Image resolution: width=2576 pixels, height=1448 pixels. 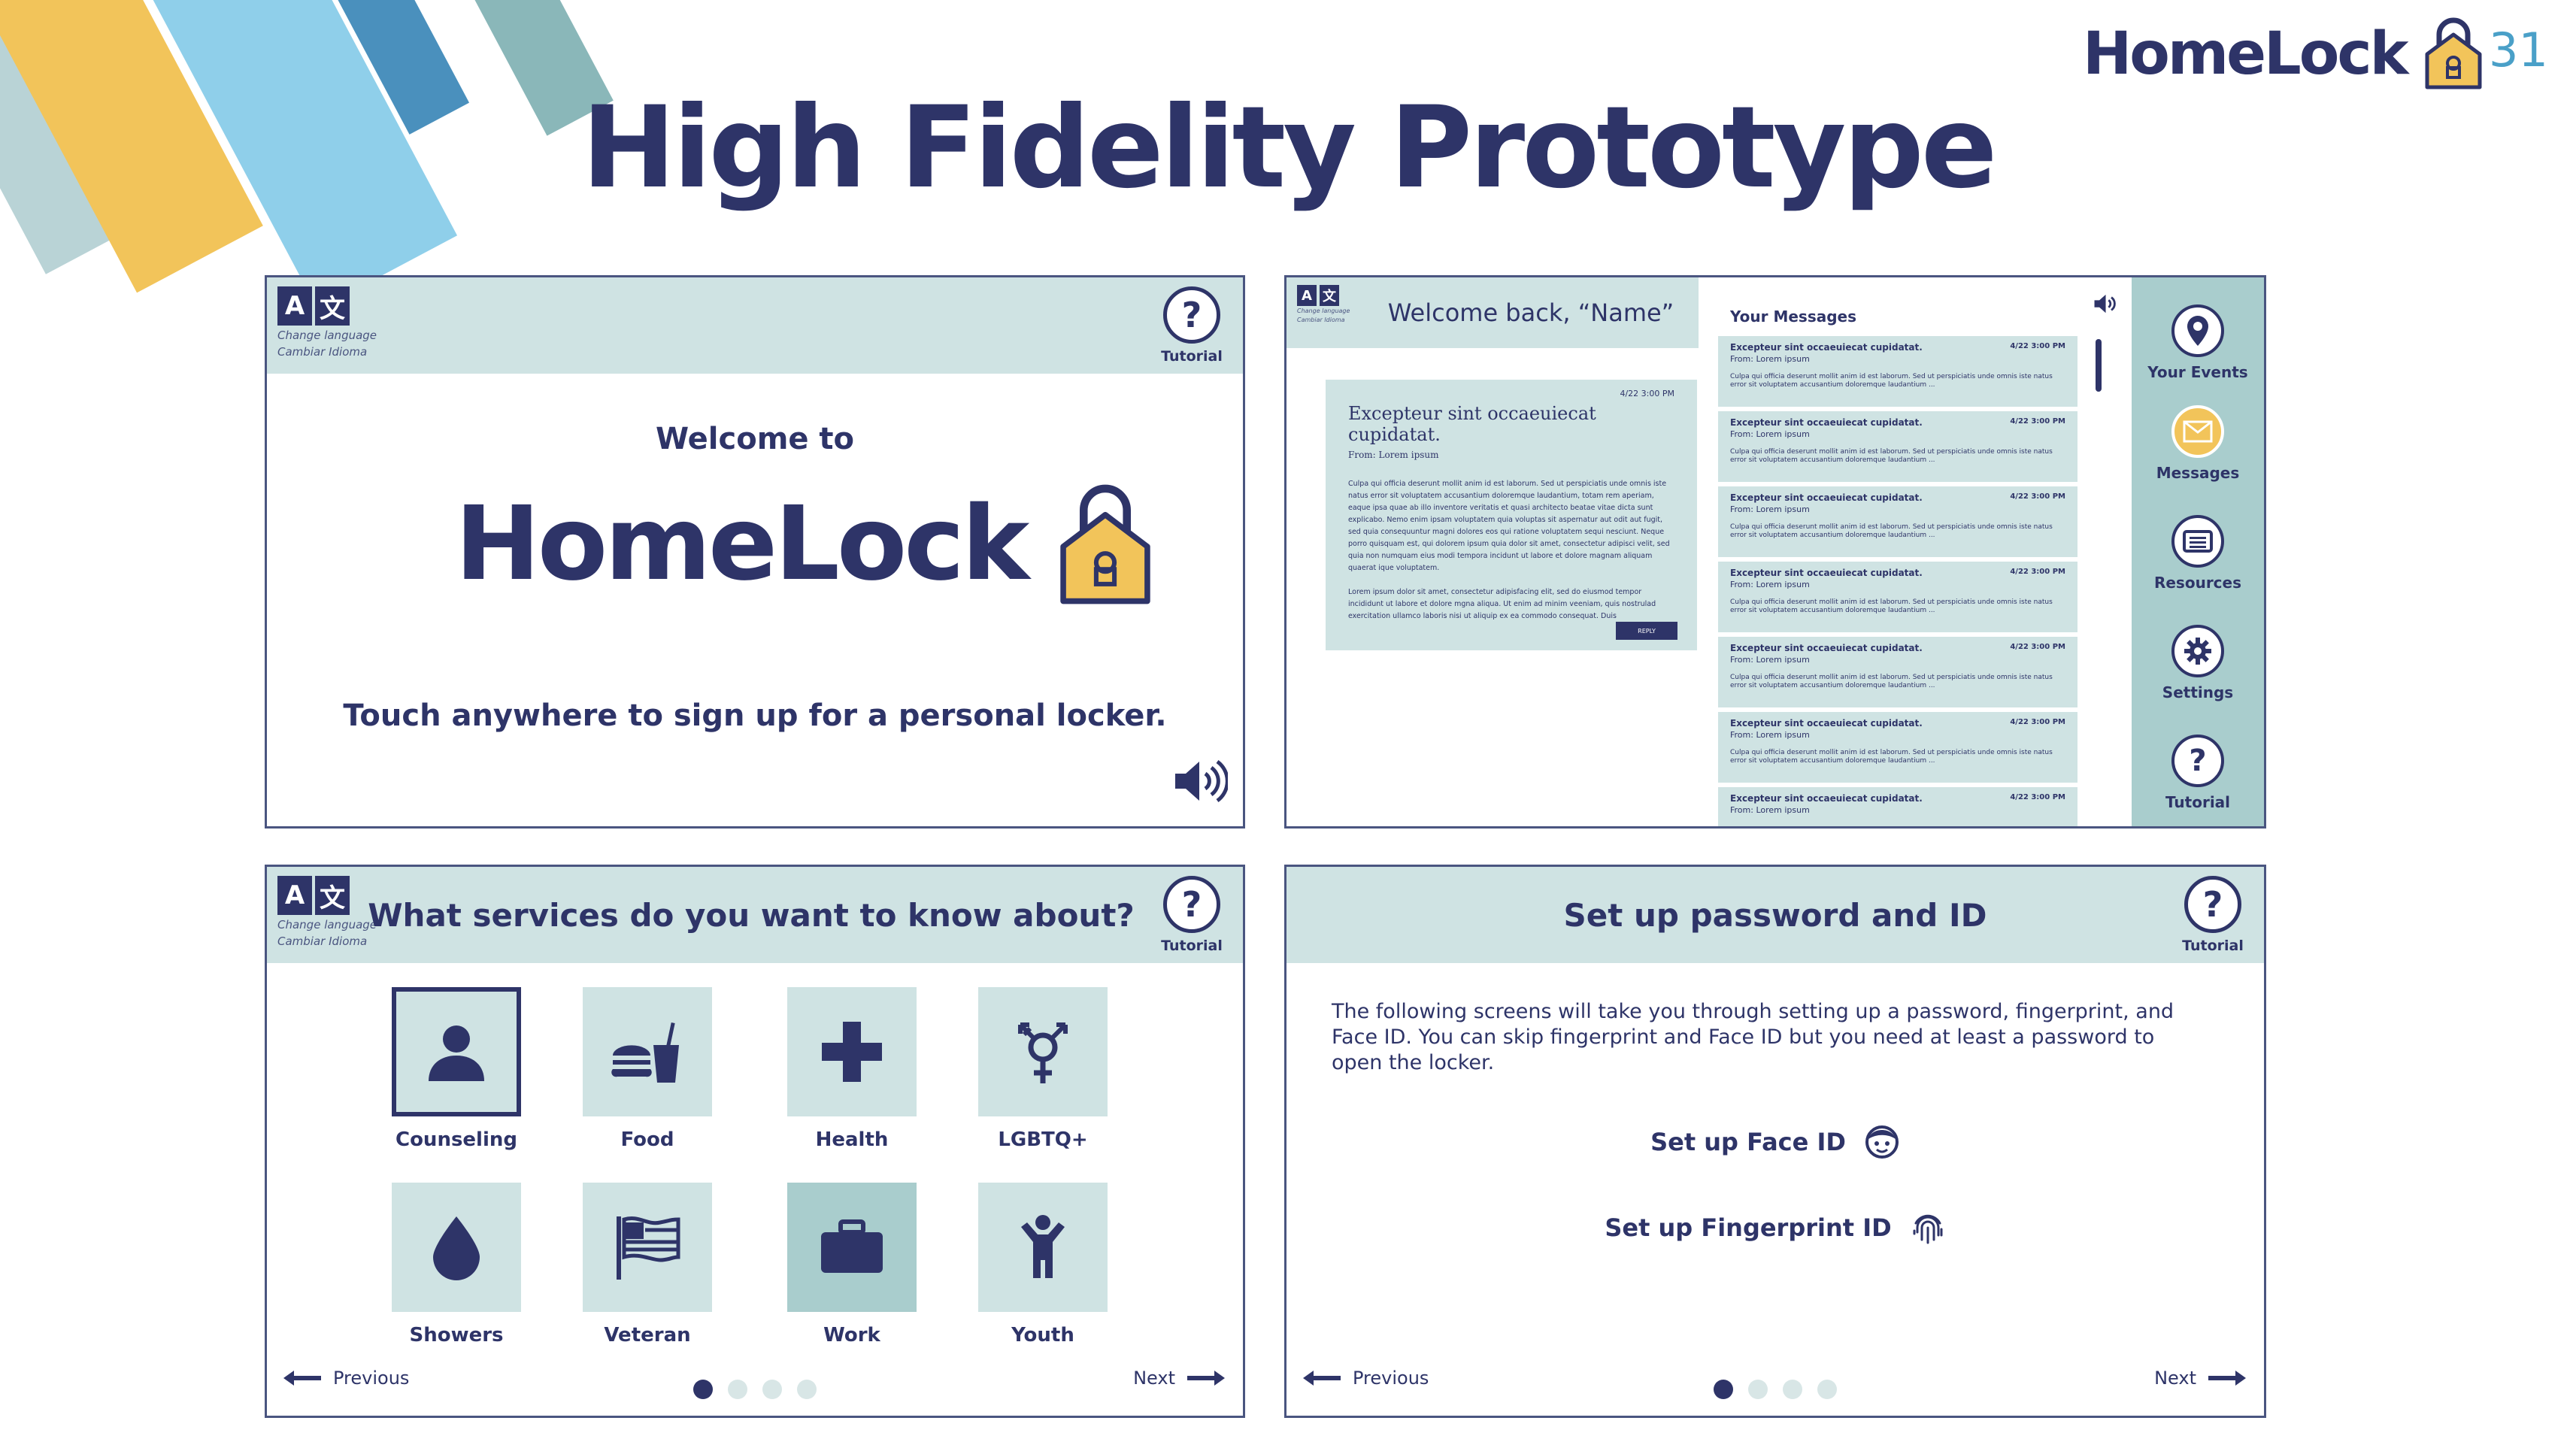 I want to click on nav-tutorial: ? Tutorial, so click(x=2198, y=773).